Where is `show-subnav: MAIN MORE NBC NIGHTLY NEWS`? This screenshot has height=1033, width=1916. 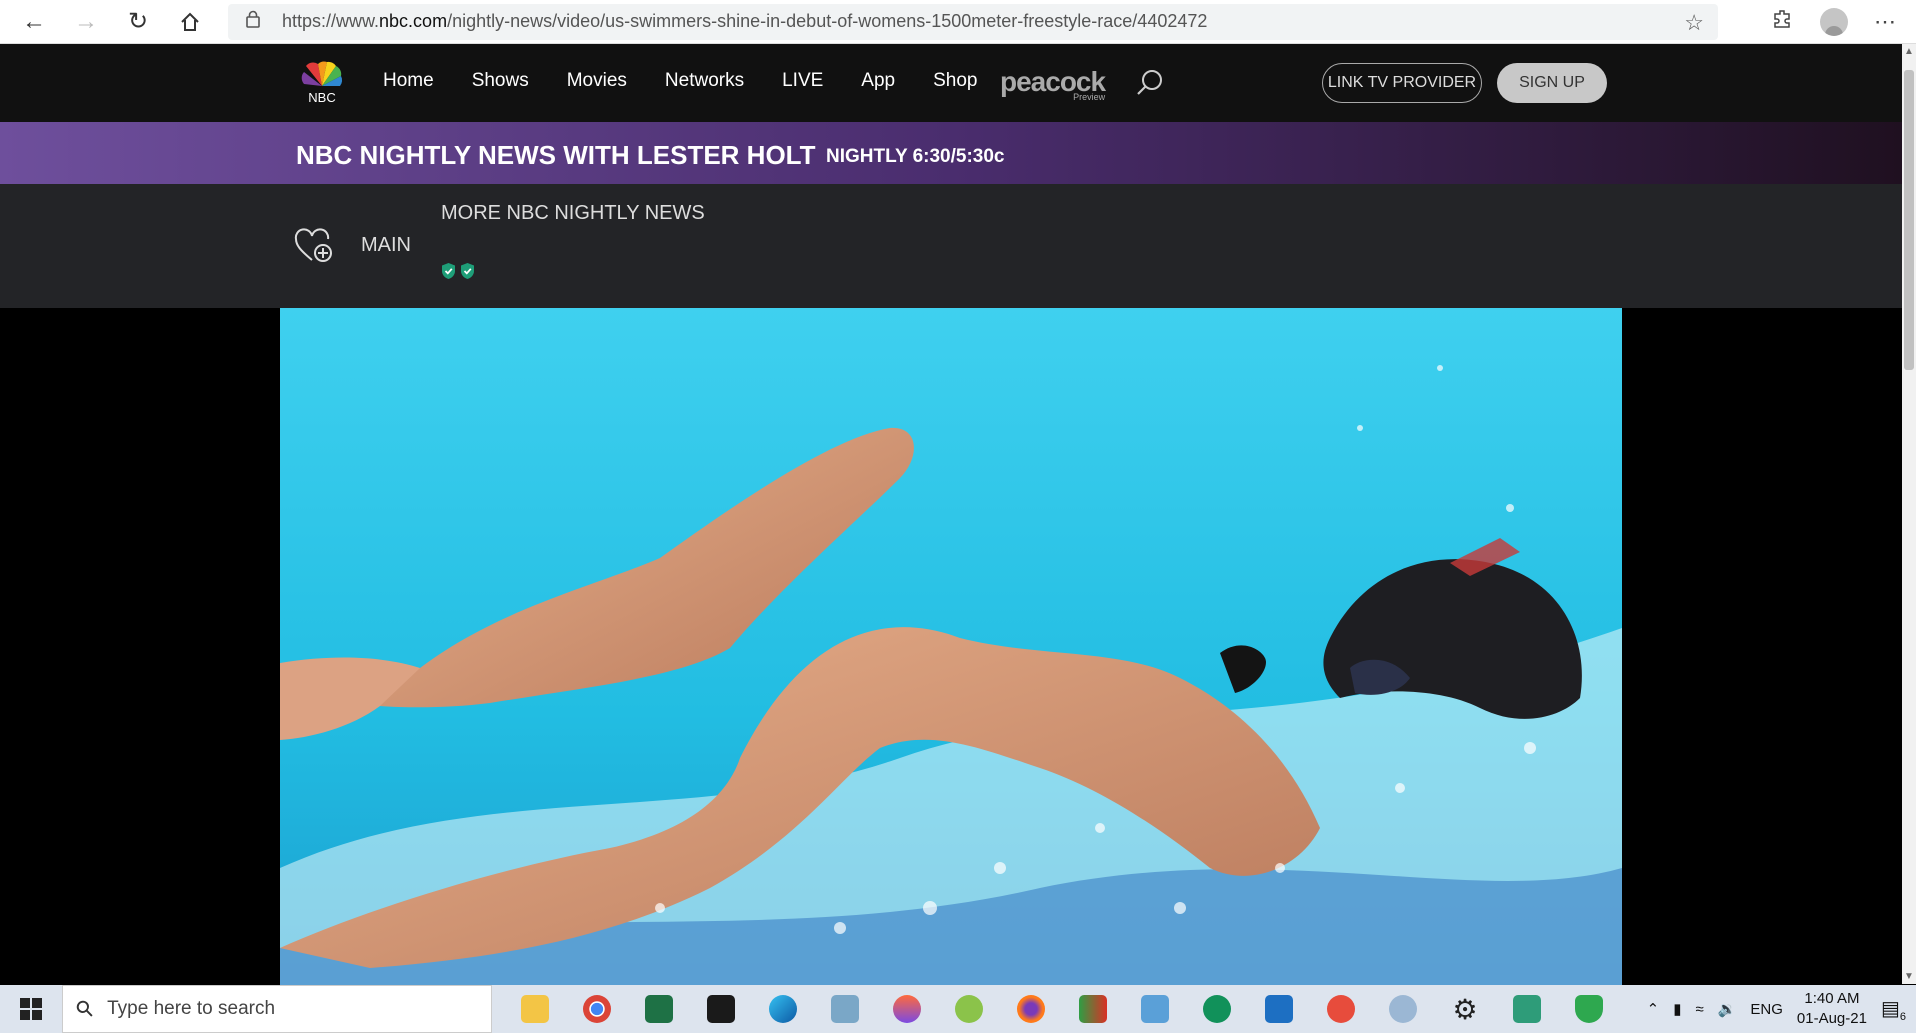
show-subnav: MAIN MORE NBC NIGHTLY NEWS is located at coordinates (951, 246).